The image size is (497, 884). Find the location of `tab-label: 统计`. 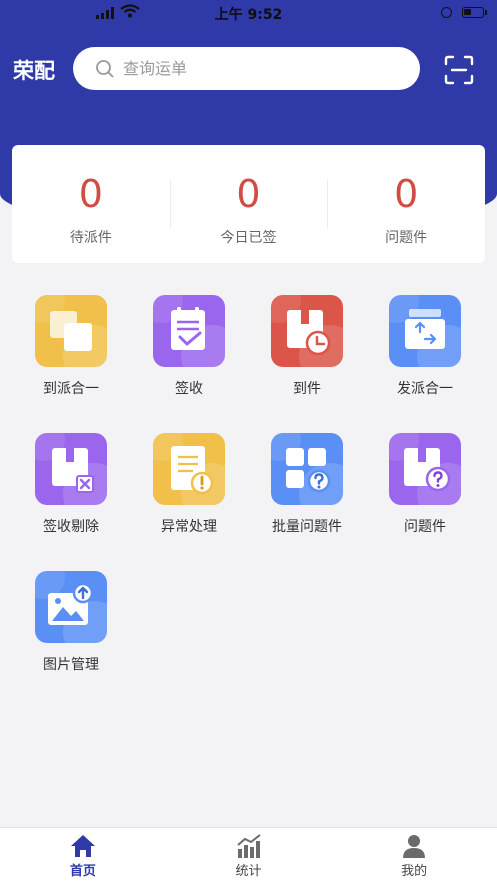

tab-label: 统计 is located at coordinates (248, 871).